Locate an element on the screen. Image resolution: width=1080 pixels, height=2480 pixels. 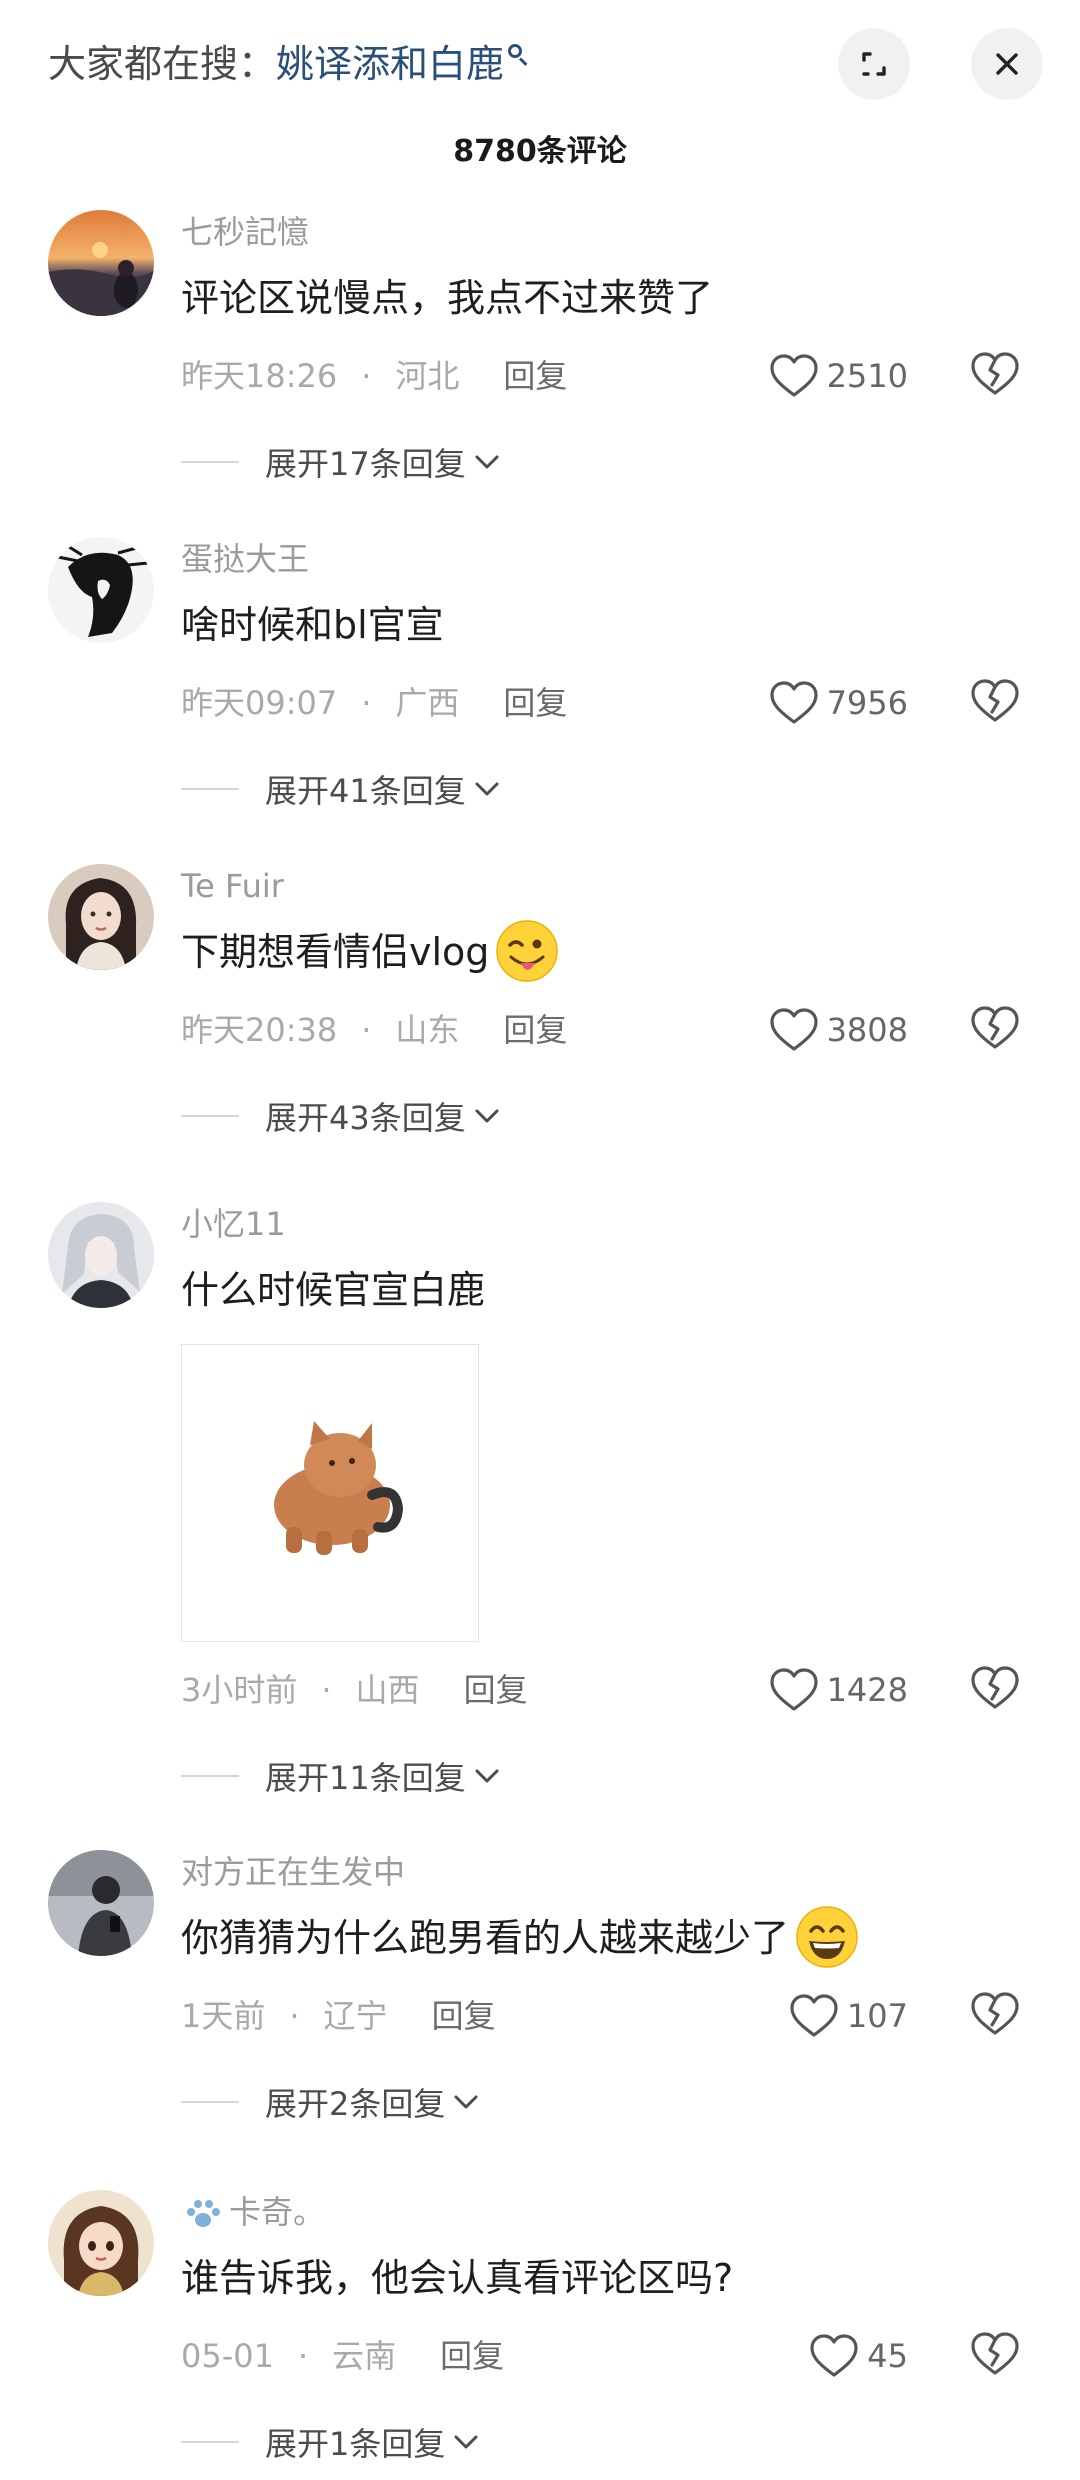
expand-replies-button: 展开1条回复 is located at coordinates (330, 2442).